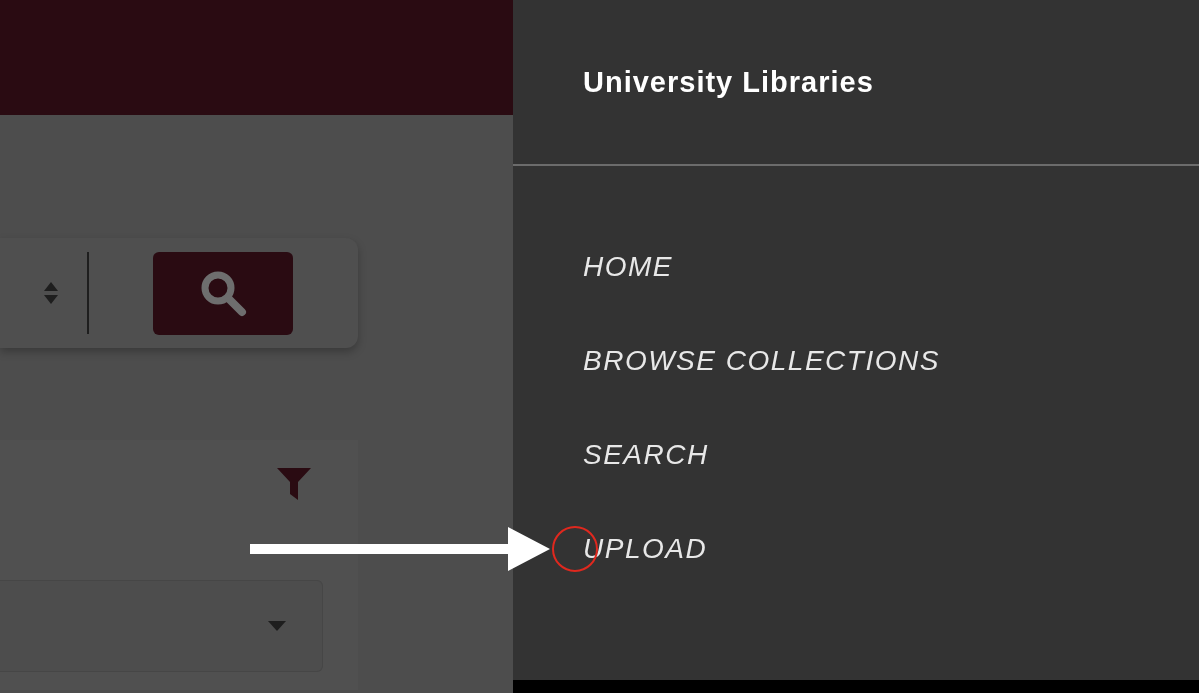 The height and width of the screenshot is (693, 1199). I want to click on menu-item: SEARCH, so click(646, 455).